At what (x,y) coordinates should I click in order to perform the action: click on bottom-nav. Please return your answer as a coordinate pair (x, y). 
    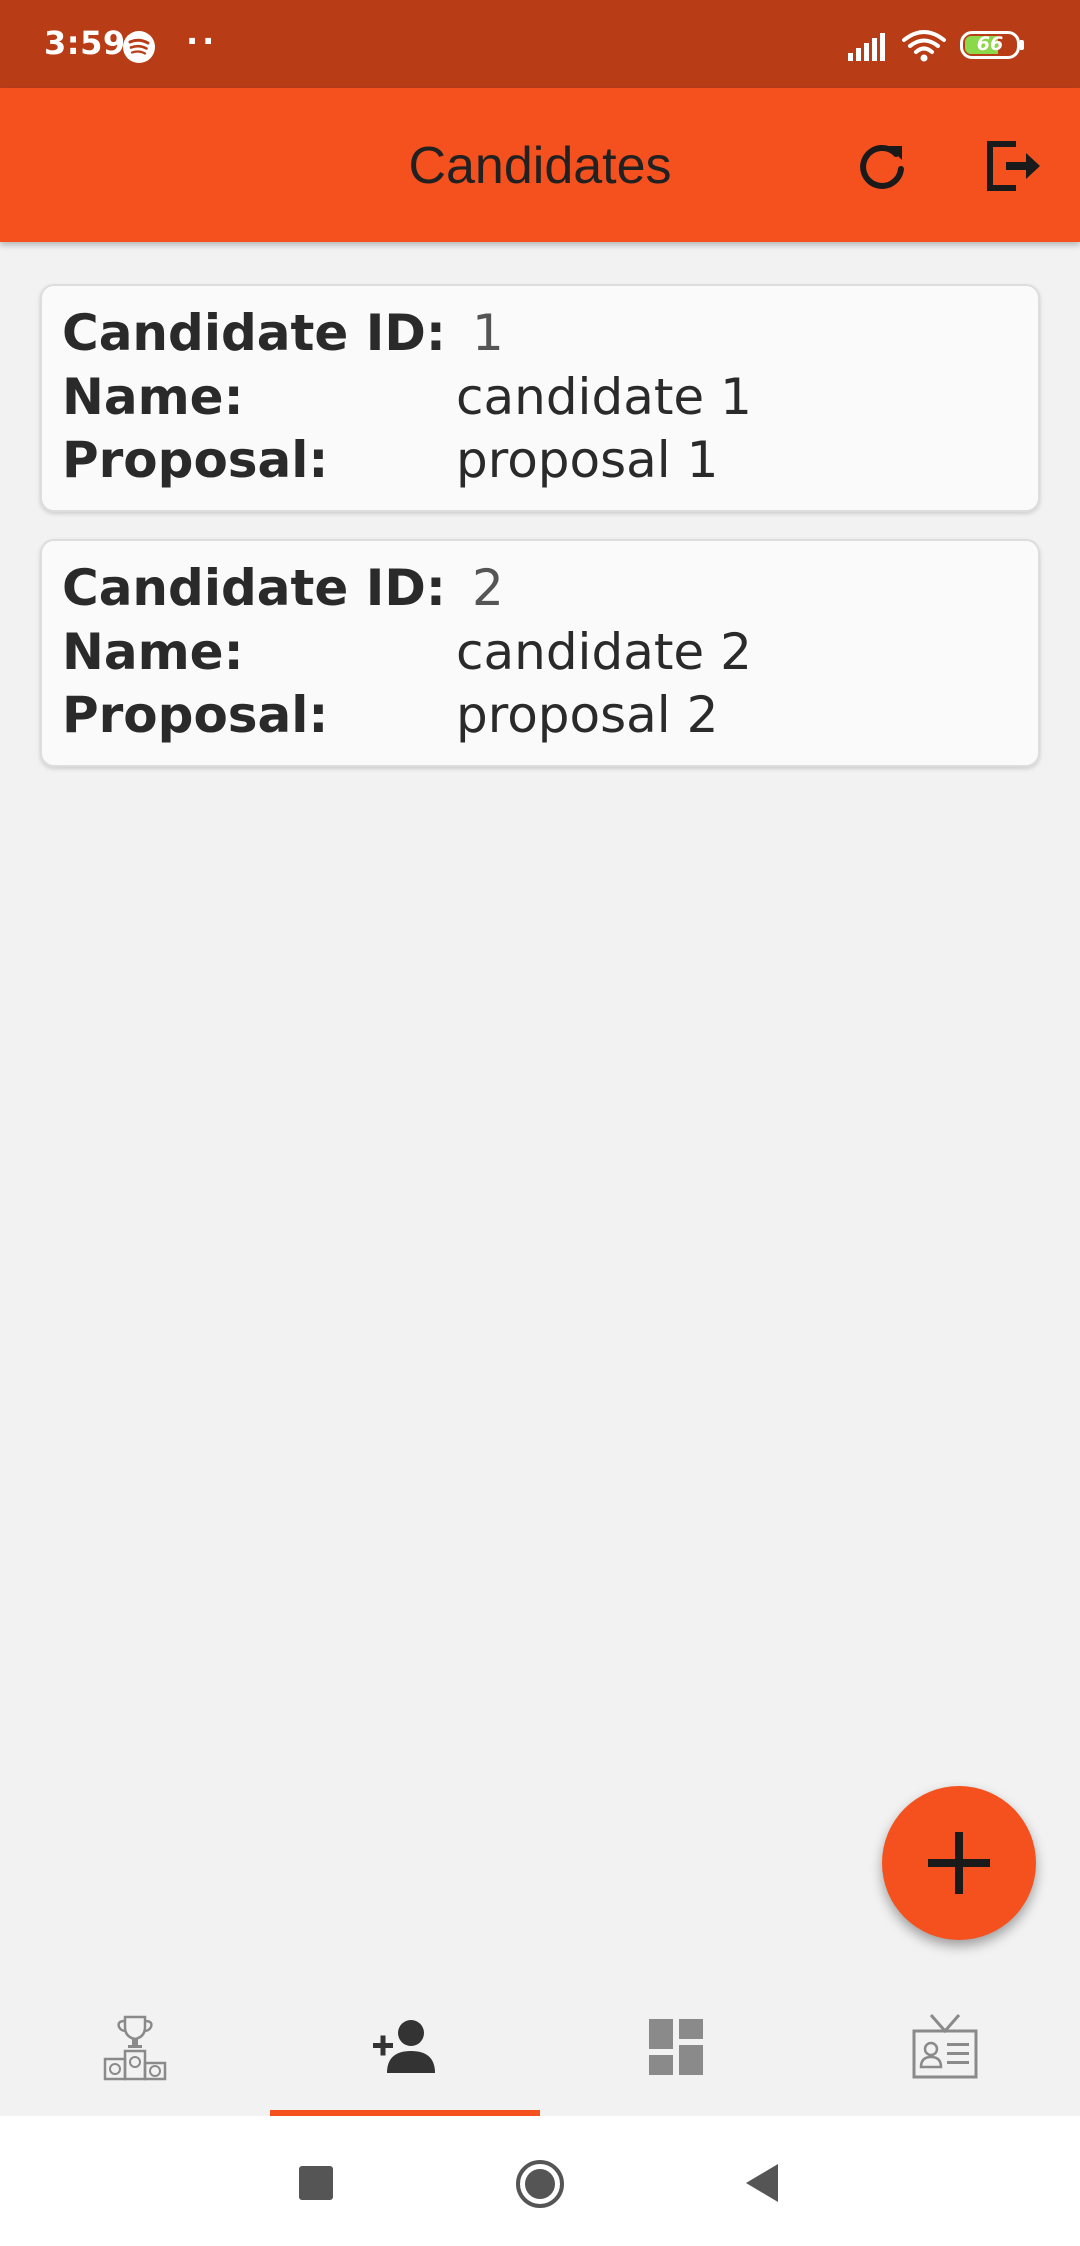
    Looking at the image, I should click on (540, 2041).